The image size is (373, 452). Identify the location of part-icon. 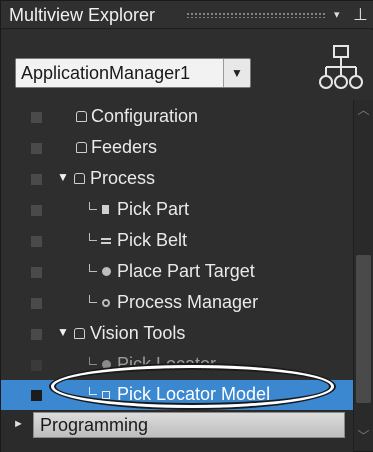
(105, 209).